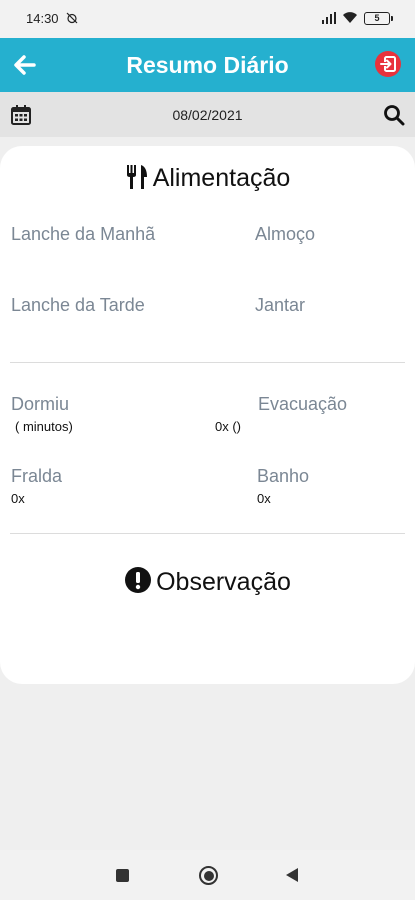 The width and height of the screenshot is (415, 900). What do you see at coordinates (292, 875) in the screenshot?
I see `system-back-button` at bounding box center [292, 875].